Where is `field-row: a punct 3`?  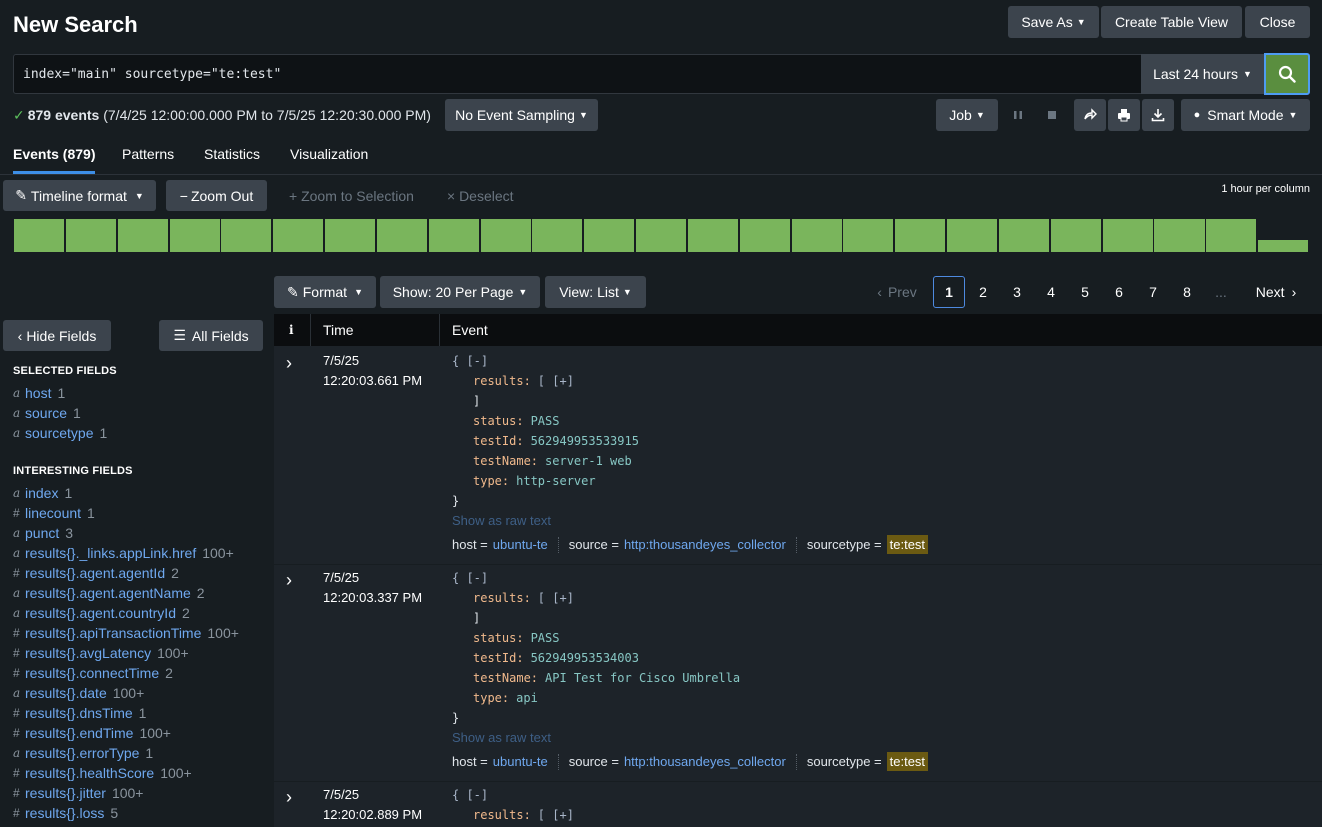 field-row: a punct 3 is located at coordinates (43, 533).